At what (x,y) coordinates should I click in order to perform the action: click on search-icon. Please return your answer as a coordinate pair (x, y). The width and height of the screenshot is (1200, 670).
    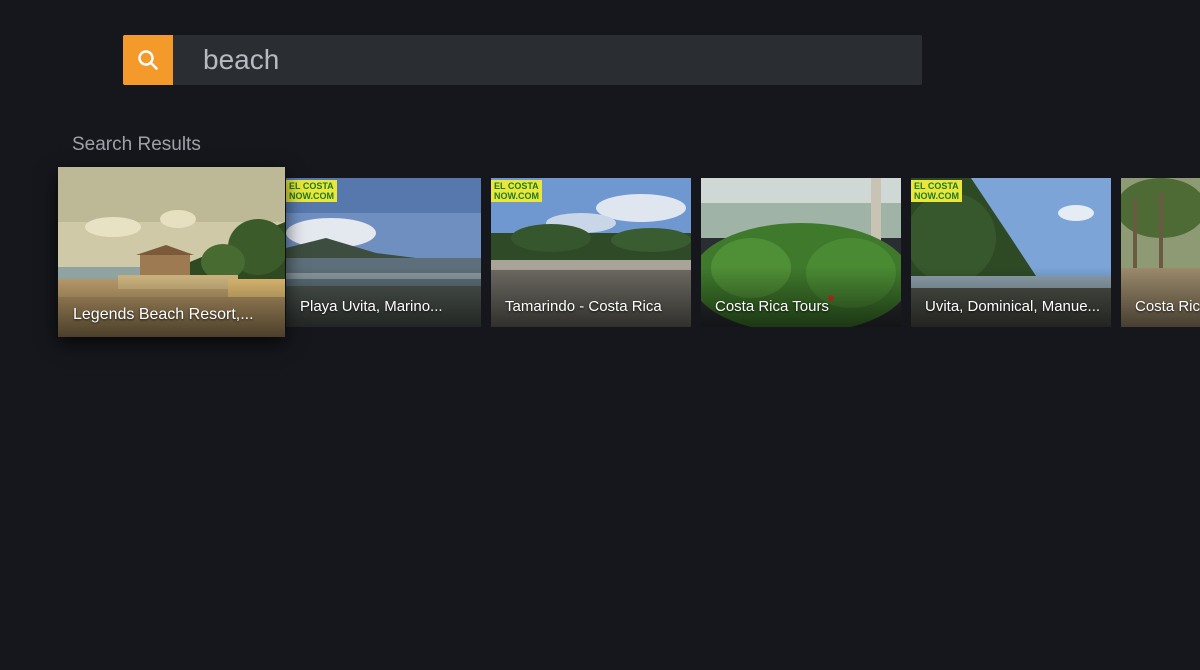
    Looking at the image, I should click on (148, 60).